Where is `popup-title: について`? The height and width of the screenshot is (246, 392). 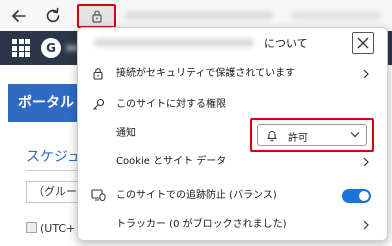 popup-title: について is located at coordinates (286, 43).